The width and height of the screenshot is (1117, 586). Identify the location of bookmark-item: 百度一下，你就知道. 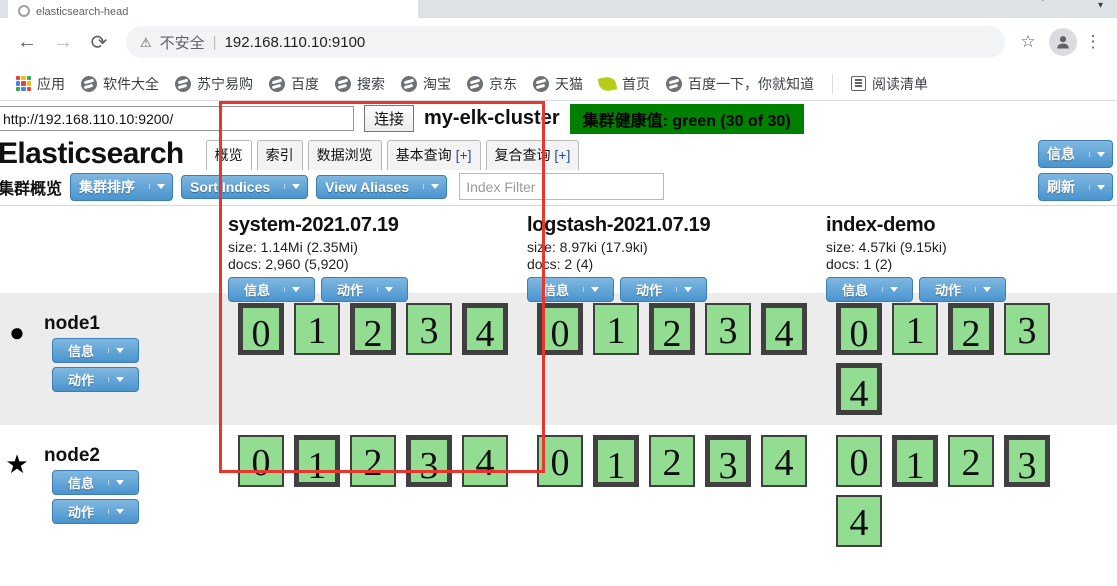
(740, 84).